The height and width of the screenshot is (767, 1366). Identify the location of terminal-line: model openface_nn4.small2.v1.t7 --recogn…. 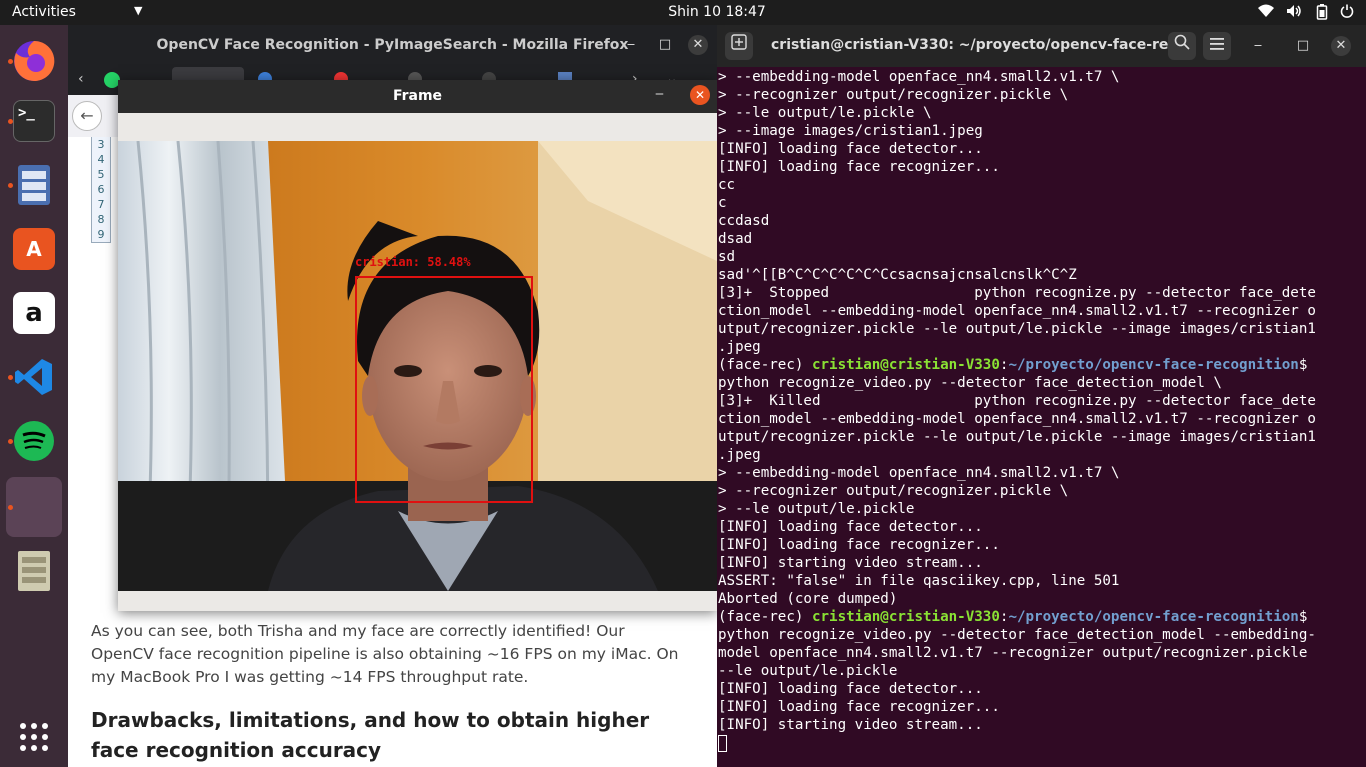
(1013, 653).